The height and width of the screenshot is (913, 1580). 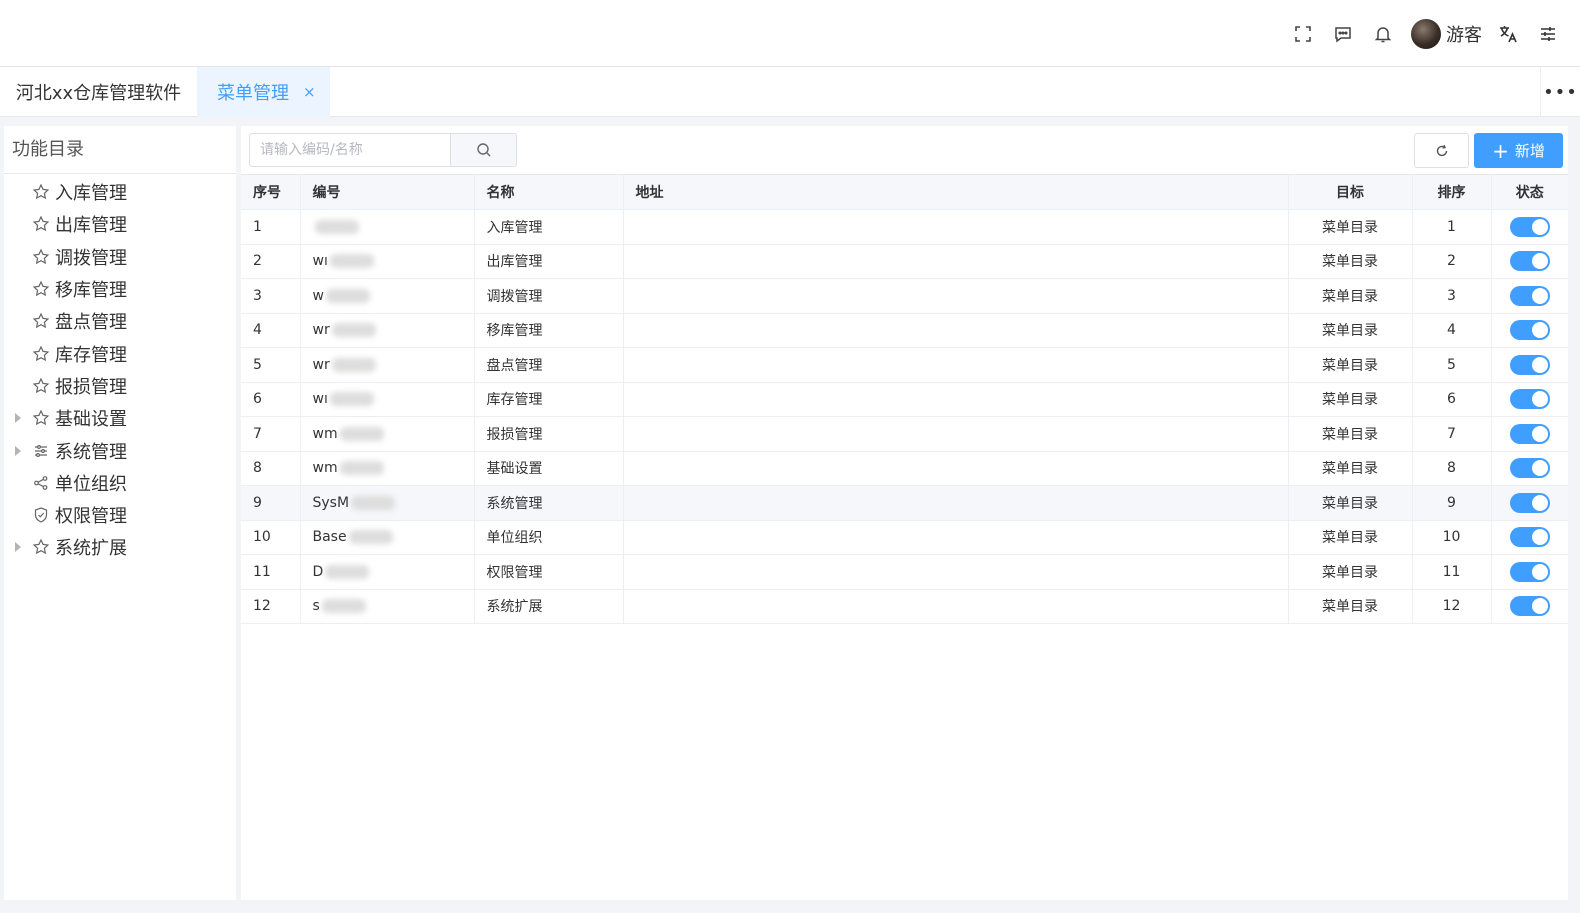 I want to click on sidebar-item-label: 出库管理, so click(x=91, y=226).